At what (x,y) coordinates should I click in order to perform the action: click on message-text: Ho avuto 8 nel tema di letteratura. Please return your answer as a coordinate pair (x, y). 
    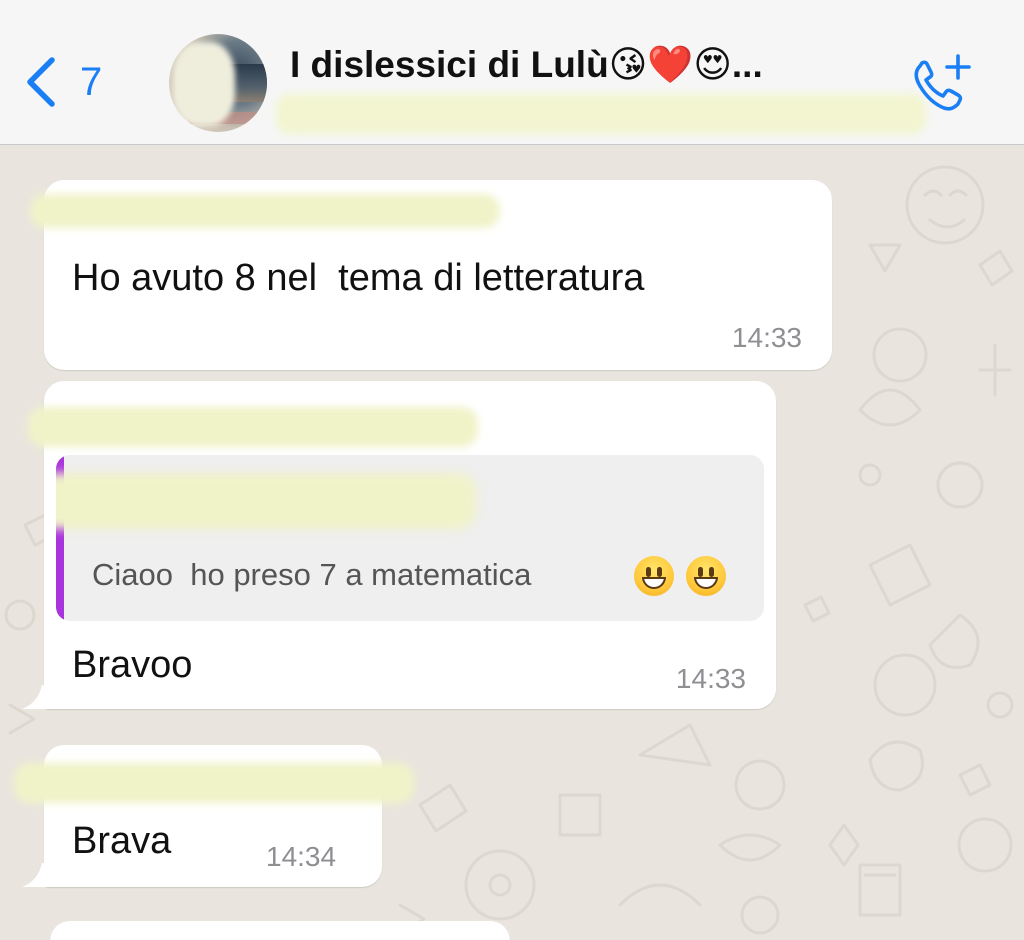
    Looking at the image, I should click on (358, 278).